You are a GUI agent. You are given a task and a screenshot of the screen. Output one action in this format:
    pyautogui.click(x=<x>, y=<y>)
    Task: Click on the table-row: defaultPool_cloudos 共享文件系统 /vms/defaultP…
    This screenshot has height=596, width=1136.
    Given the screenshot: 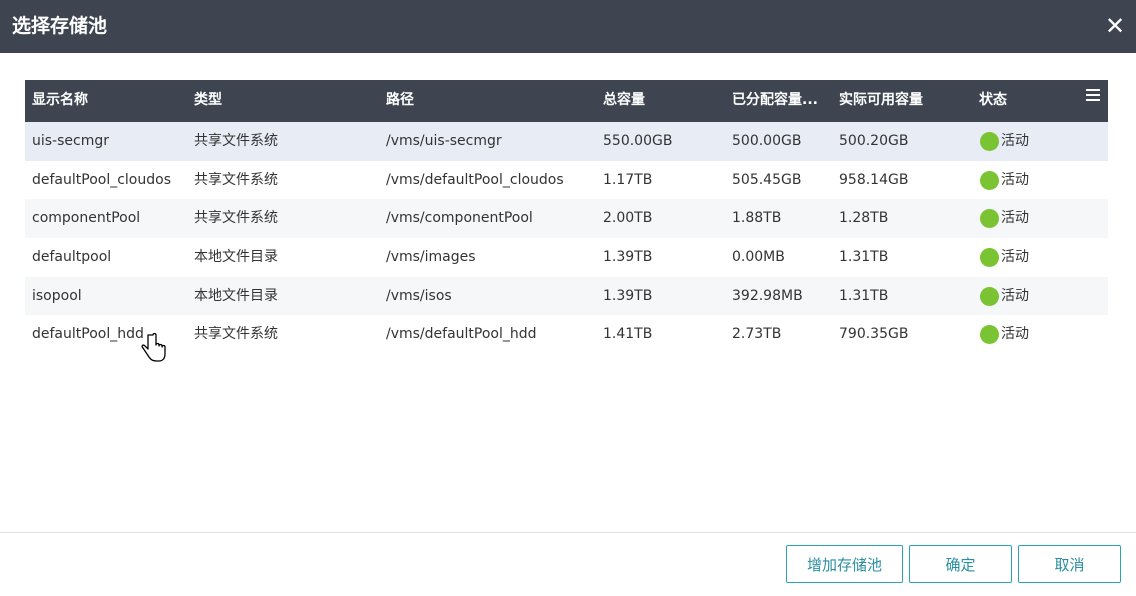 What is the action you would take?
    pyautogui.click(x=566, y=180)
    